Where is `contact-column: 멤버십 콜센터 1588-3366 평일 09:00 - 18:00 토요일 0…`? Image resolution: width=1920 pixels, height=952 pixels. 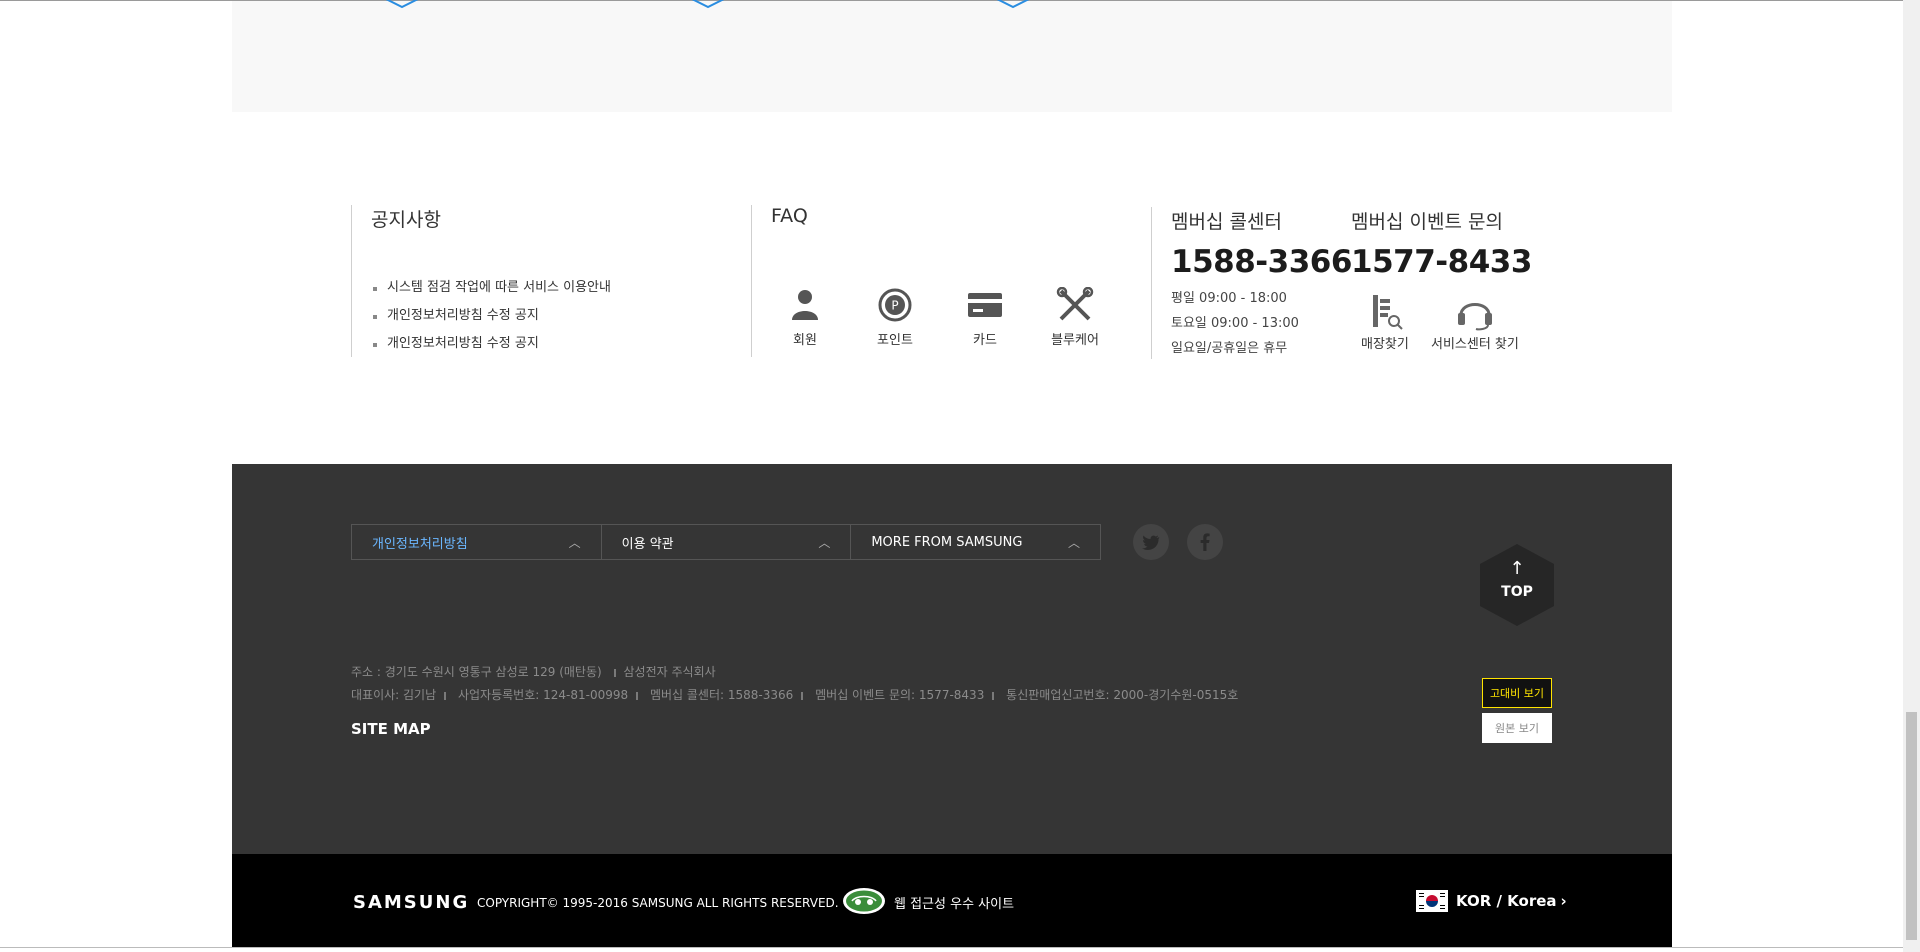
contact-column: 멤버십 콜센터 1588-3366 평일 09:00 - 18:00 토요일 0… is located at coordinates (1356, 283).